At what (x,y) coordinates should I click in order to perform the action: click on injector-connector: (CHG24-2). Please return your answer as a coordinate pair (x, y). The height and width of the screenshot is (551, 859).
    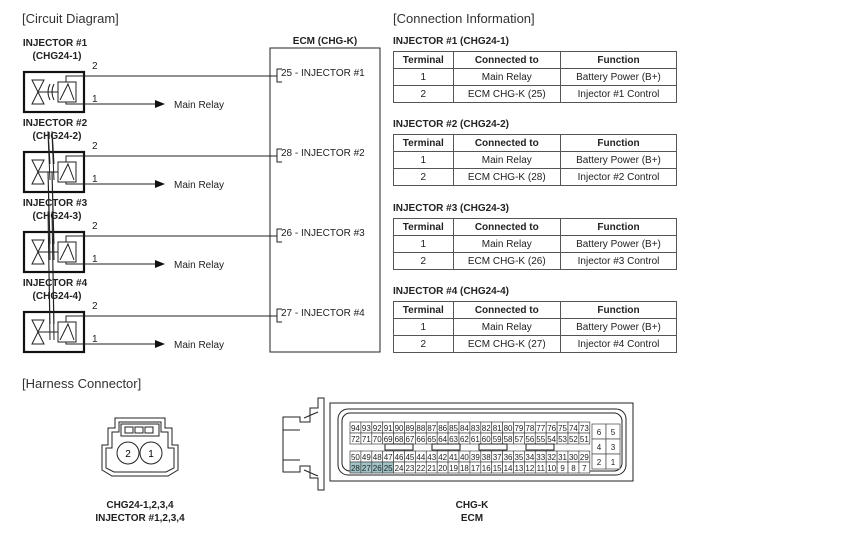
    Looking at the image, I should click on (57, 136).